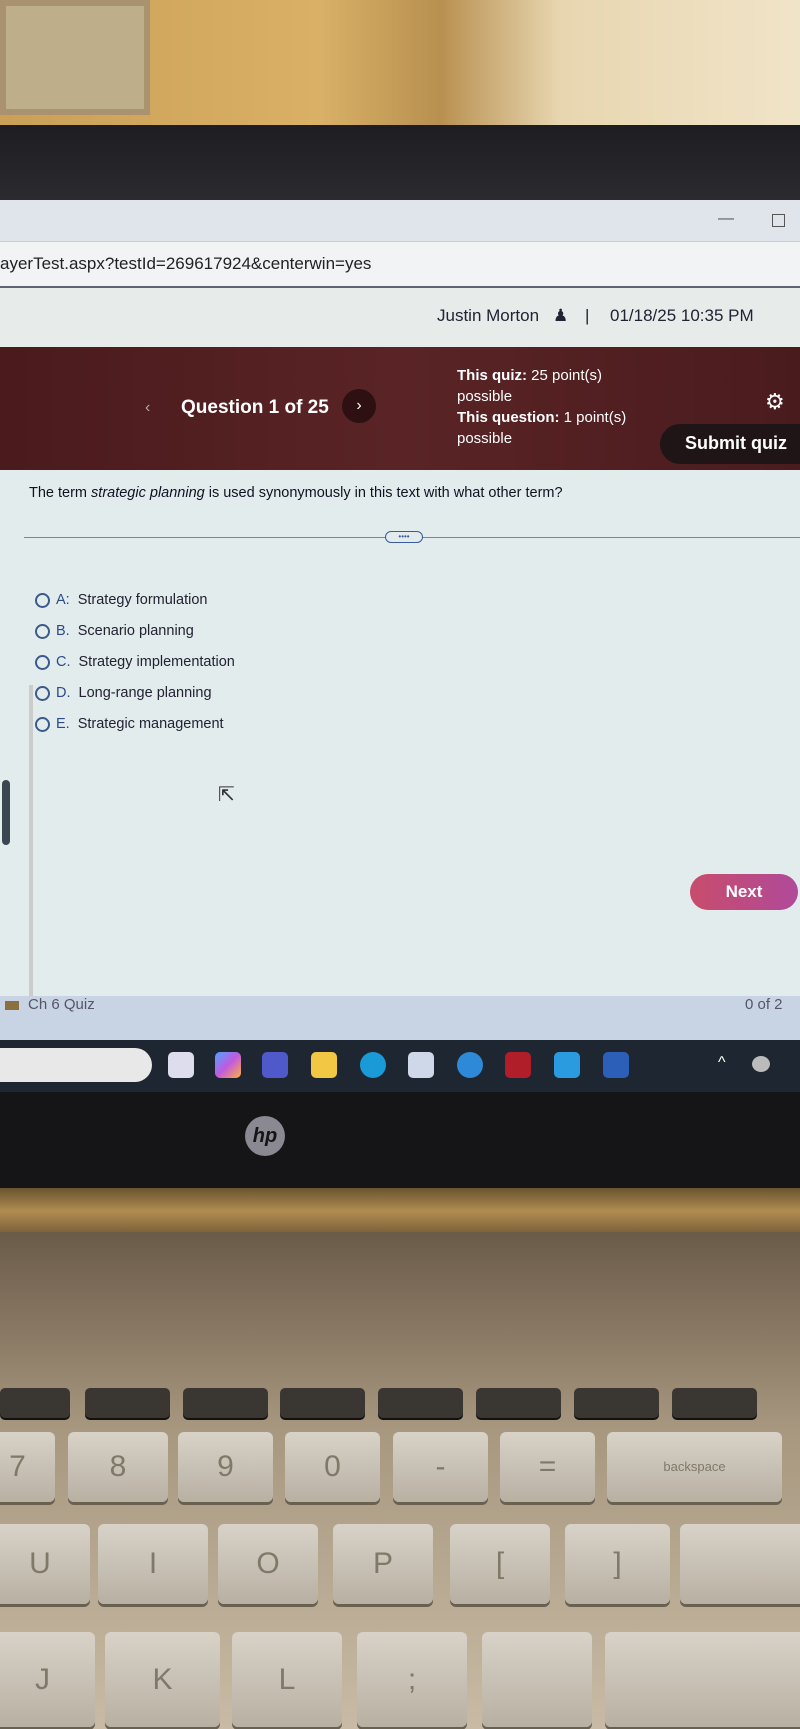 The height and width of the screenshot is (1729, 800). Describe the element at coordinates (268, 1564) in the screenshot. I see `key-o: O` at that location.